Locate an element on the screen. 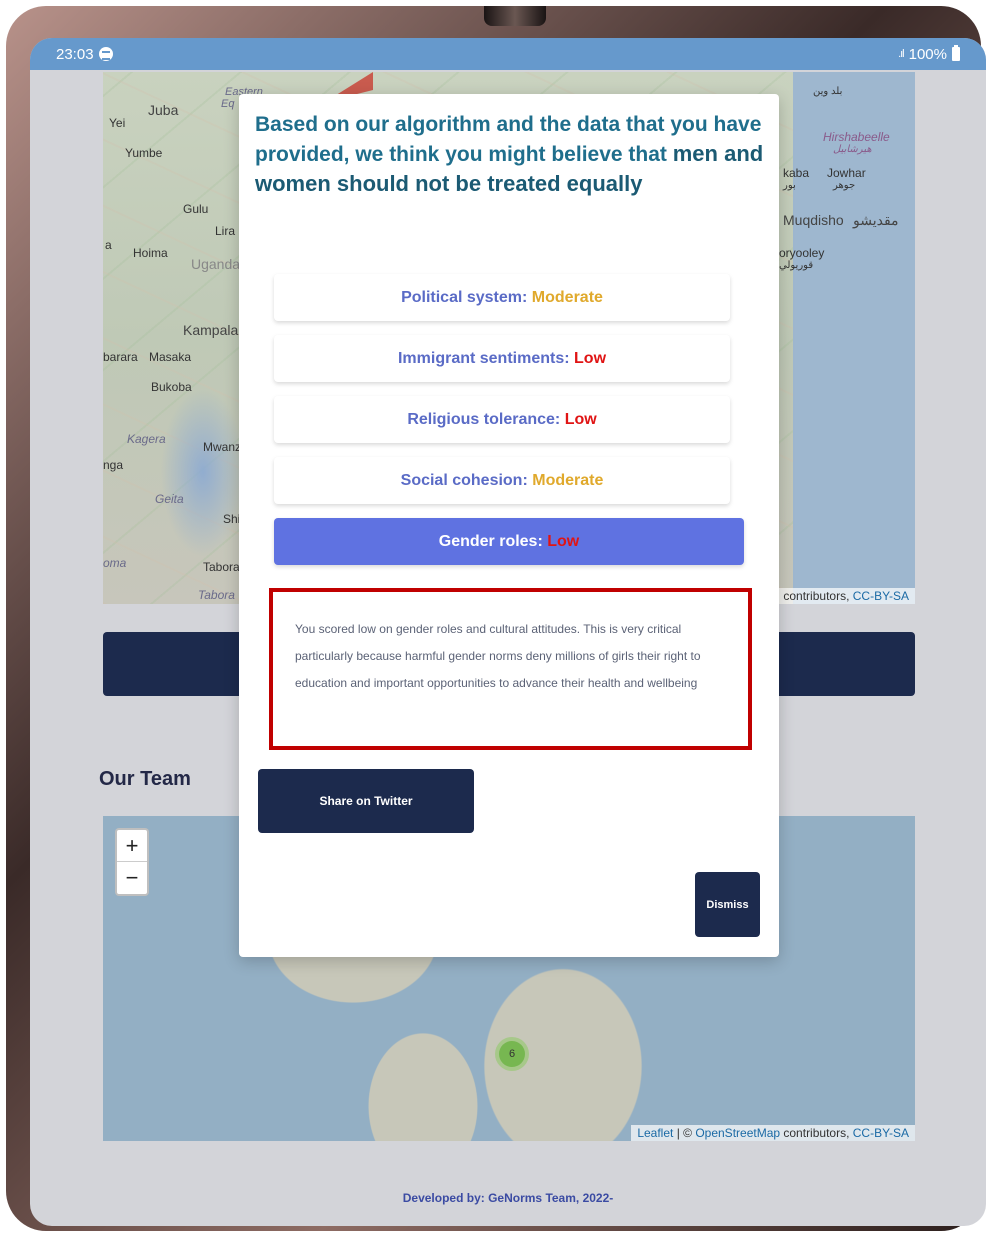  map-label: Eq is located at coordinates (228, 104).